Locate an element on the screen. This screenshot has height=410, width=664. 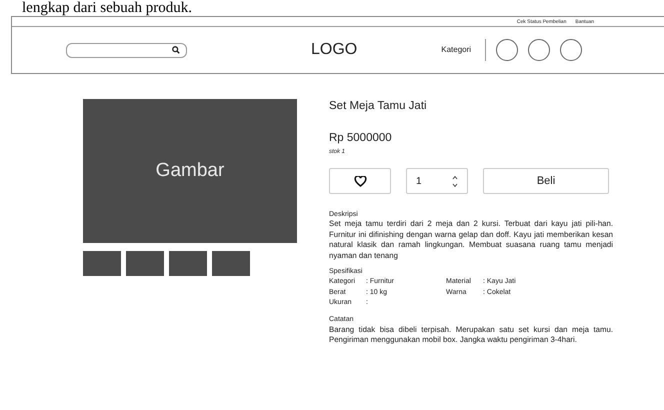
category-menu: Kategori is located at coordinates (456, 50).